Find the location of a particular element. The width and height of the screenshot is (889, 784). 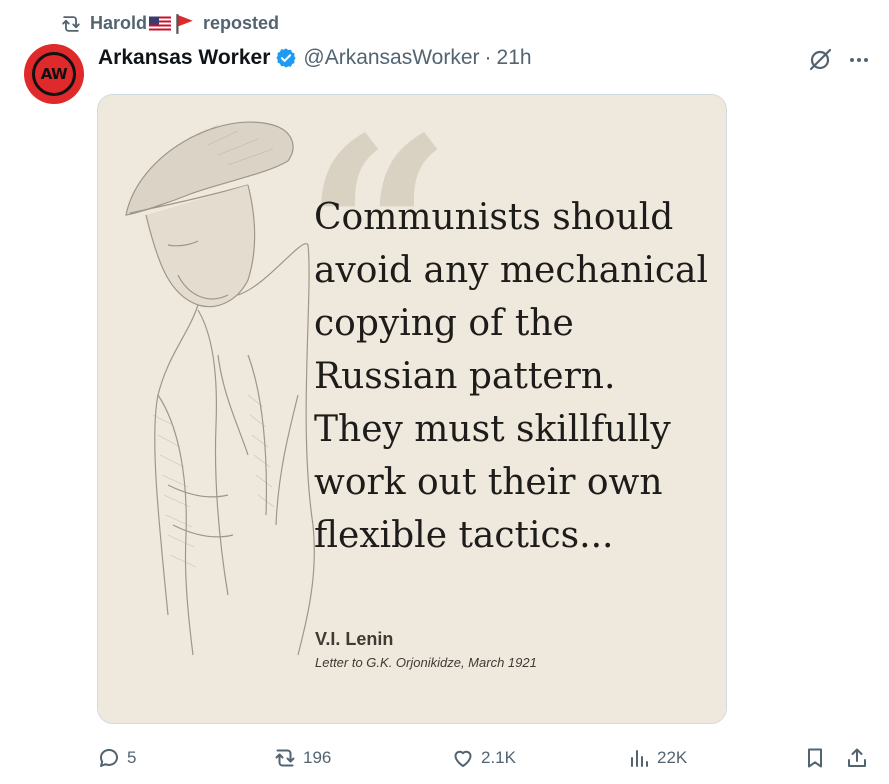

bookmark-icon is located at coordinates (815, 758).